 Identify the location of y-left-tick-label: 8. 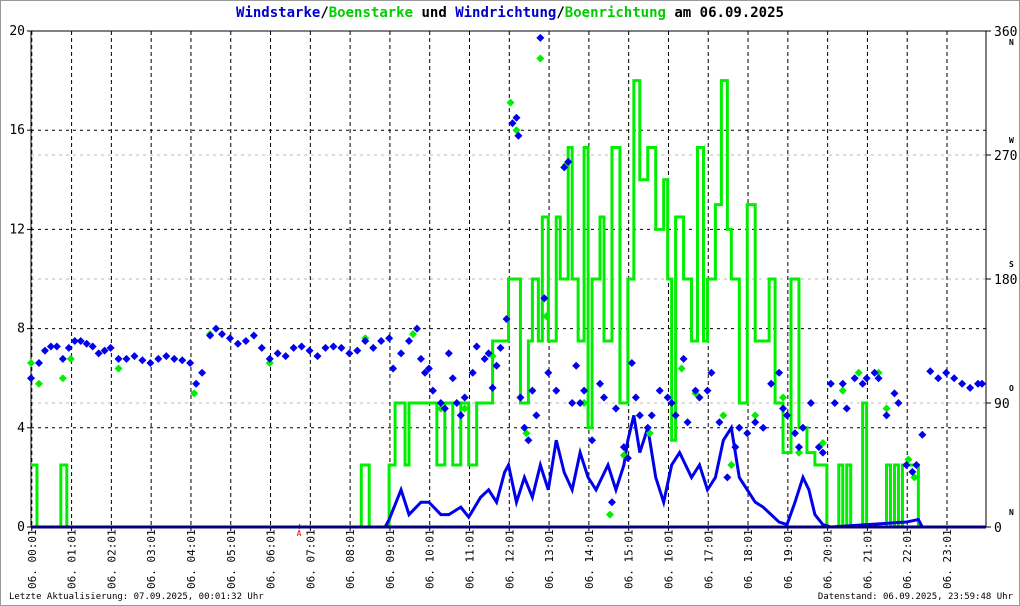
(21, 329).